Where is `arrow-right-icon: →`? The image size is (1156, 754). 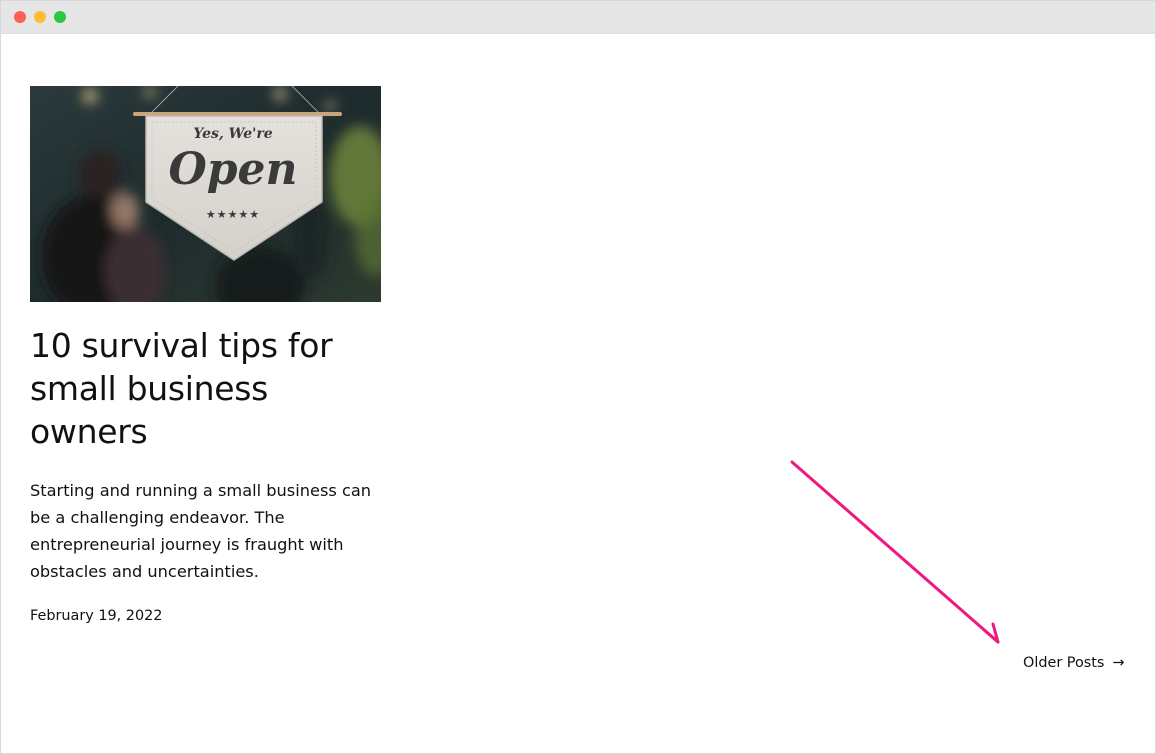 arrow-right-icon: → is located at coordinates (1118, 663).